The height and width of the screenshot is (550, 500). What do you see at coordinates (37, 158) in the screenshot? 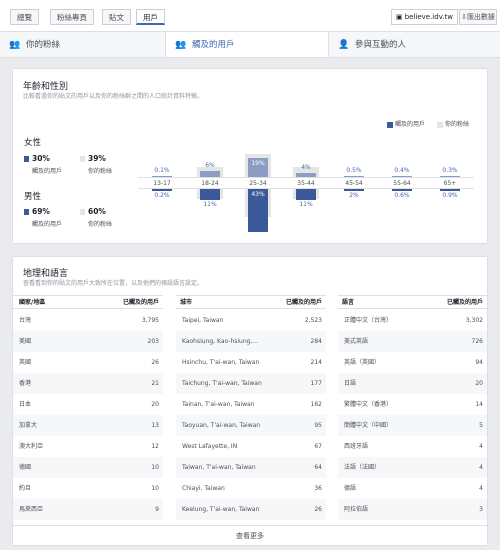
I see `female-reached-pct: 30%` at bounding box center [37, 158].